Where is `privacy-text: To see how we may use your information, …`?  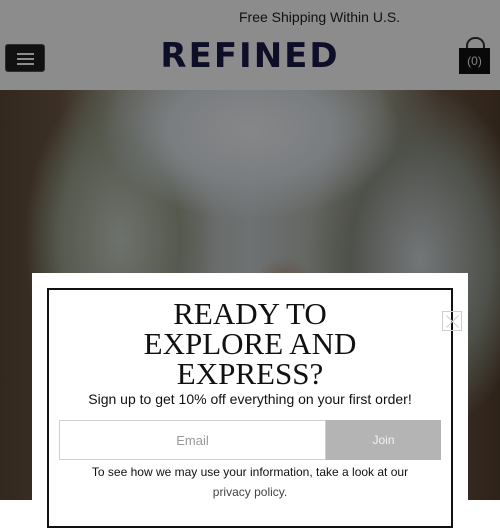 privacy-text: To see how we may use your information, … is located at coordinates (250, 472).